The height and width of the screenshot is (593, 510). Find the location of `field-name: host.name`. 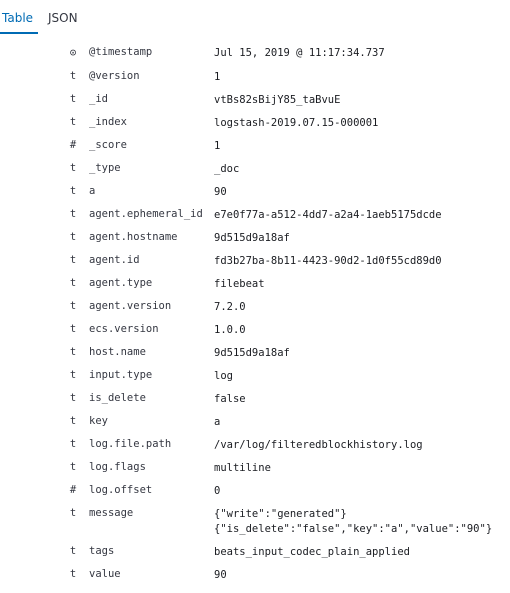

field-name: host.name is located at coordinates (117, 352).